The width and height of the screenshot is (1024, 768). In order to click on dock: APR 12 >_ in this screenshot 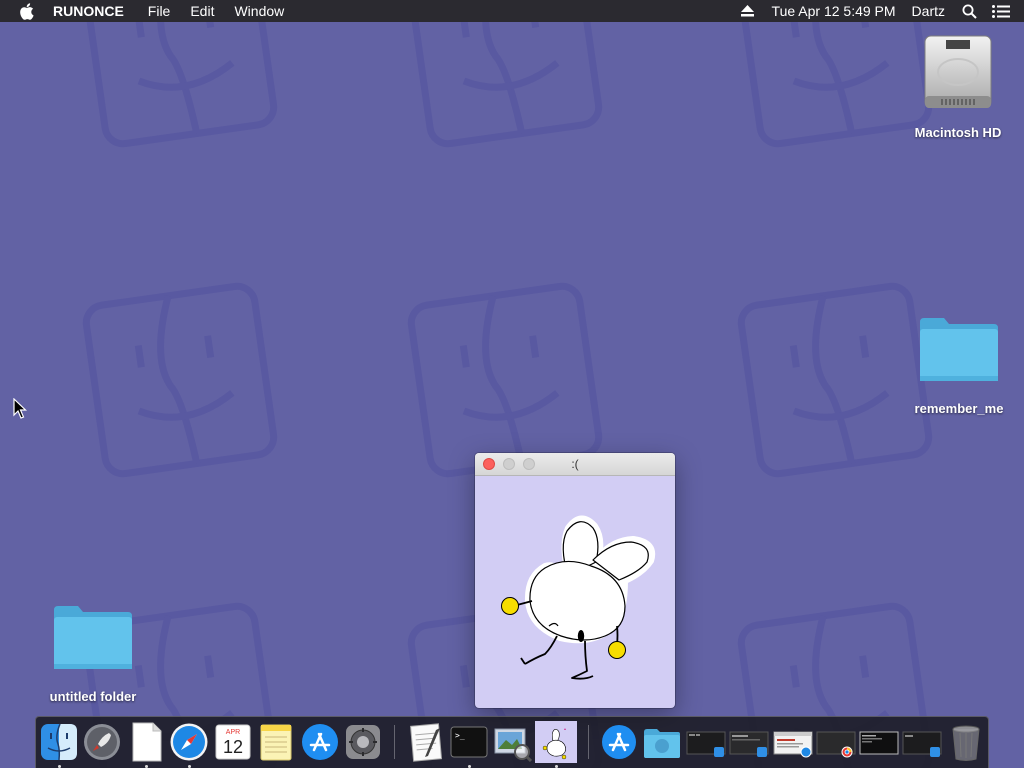, I will do `click(512, 742)`.